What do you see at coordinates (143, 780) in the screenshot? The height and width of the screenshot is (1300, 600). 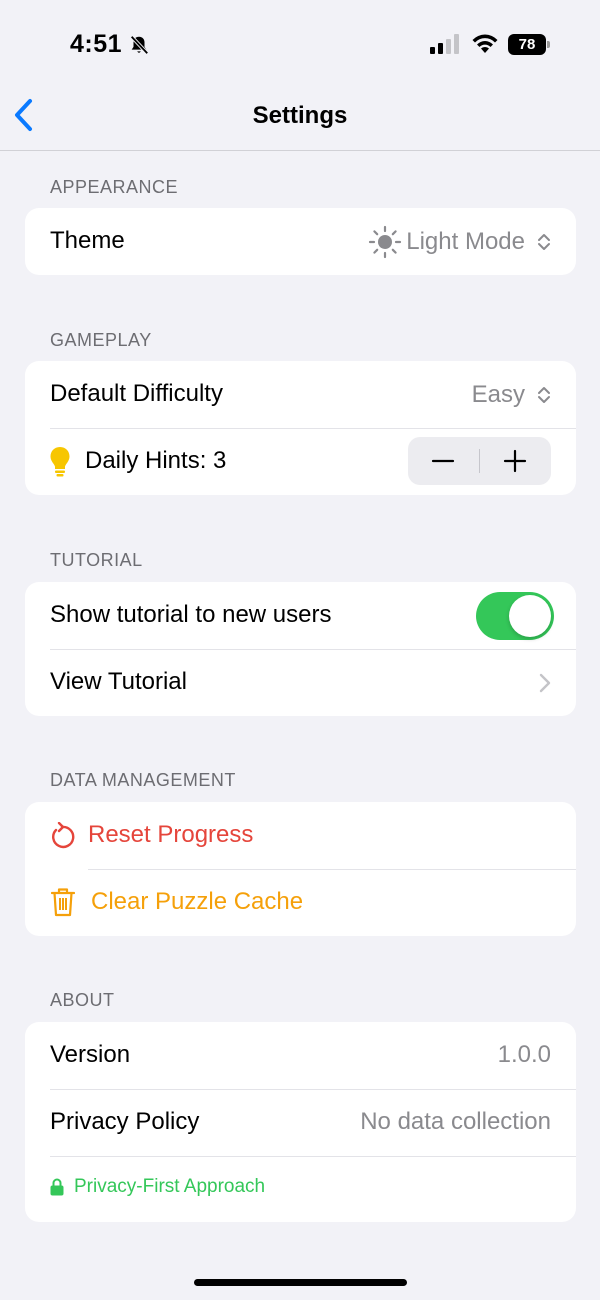 I see `section-header-data-management: DATA MANAGEMENT` at bounding box center [143, 780].